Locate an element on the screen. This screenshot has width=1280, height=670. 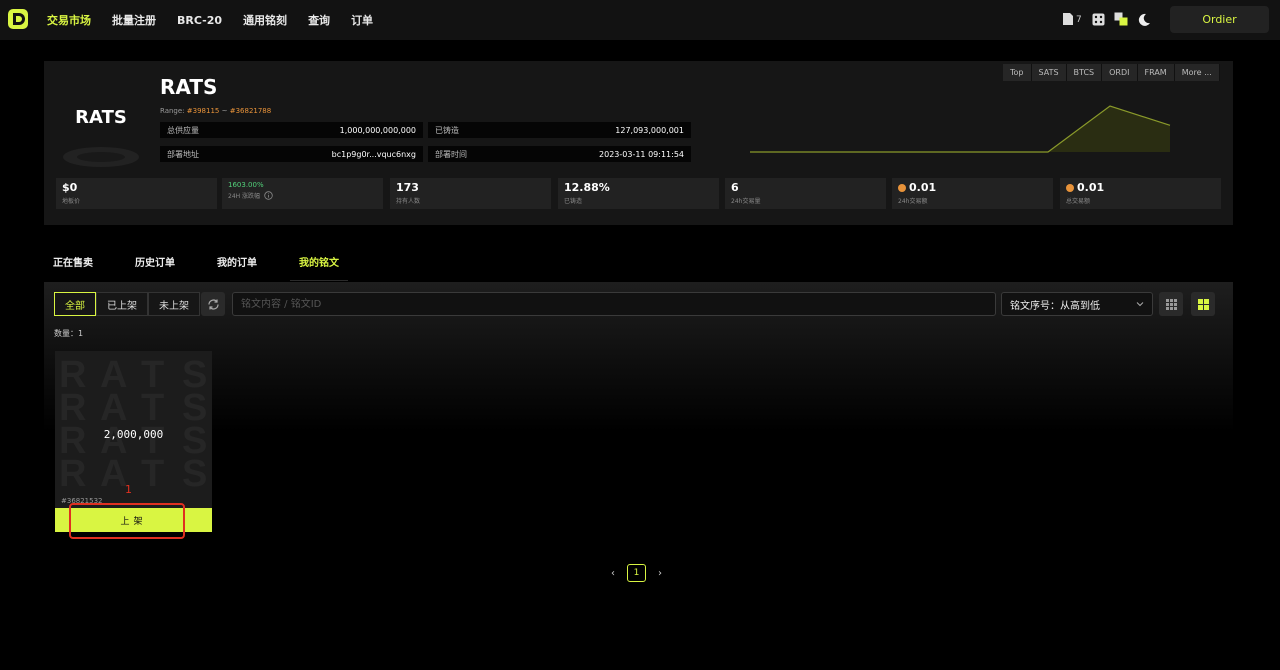
inscription-amount: 2,000,000 is located at coordinates (133, 434).